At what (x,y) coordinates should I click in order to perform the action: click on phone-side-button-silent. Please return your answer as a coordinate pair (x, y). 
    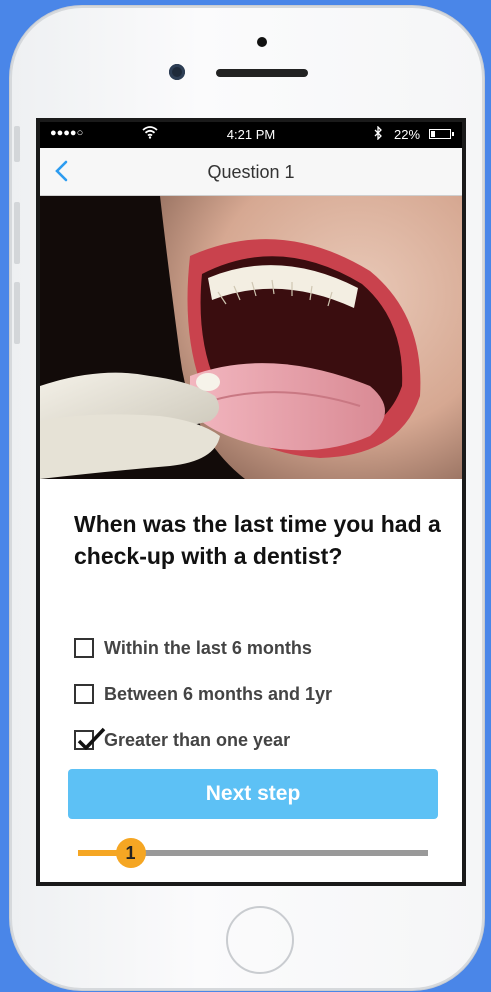
    Looking at the image, I should click on (17, 144).